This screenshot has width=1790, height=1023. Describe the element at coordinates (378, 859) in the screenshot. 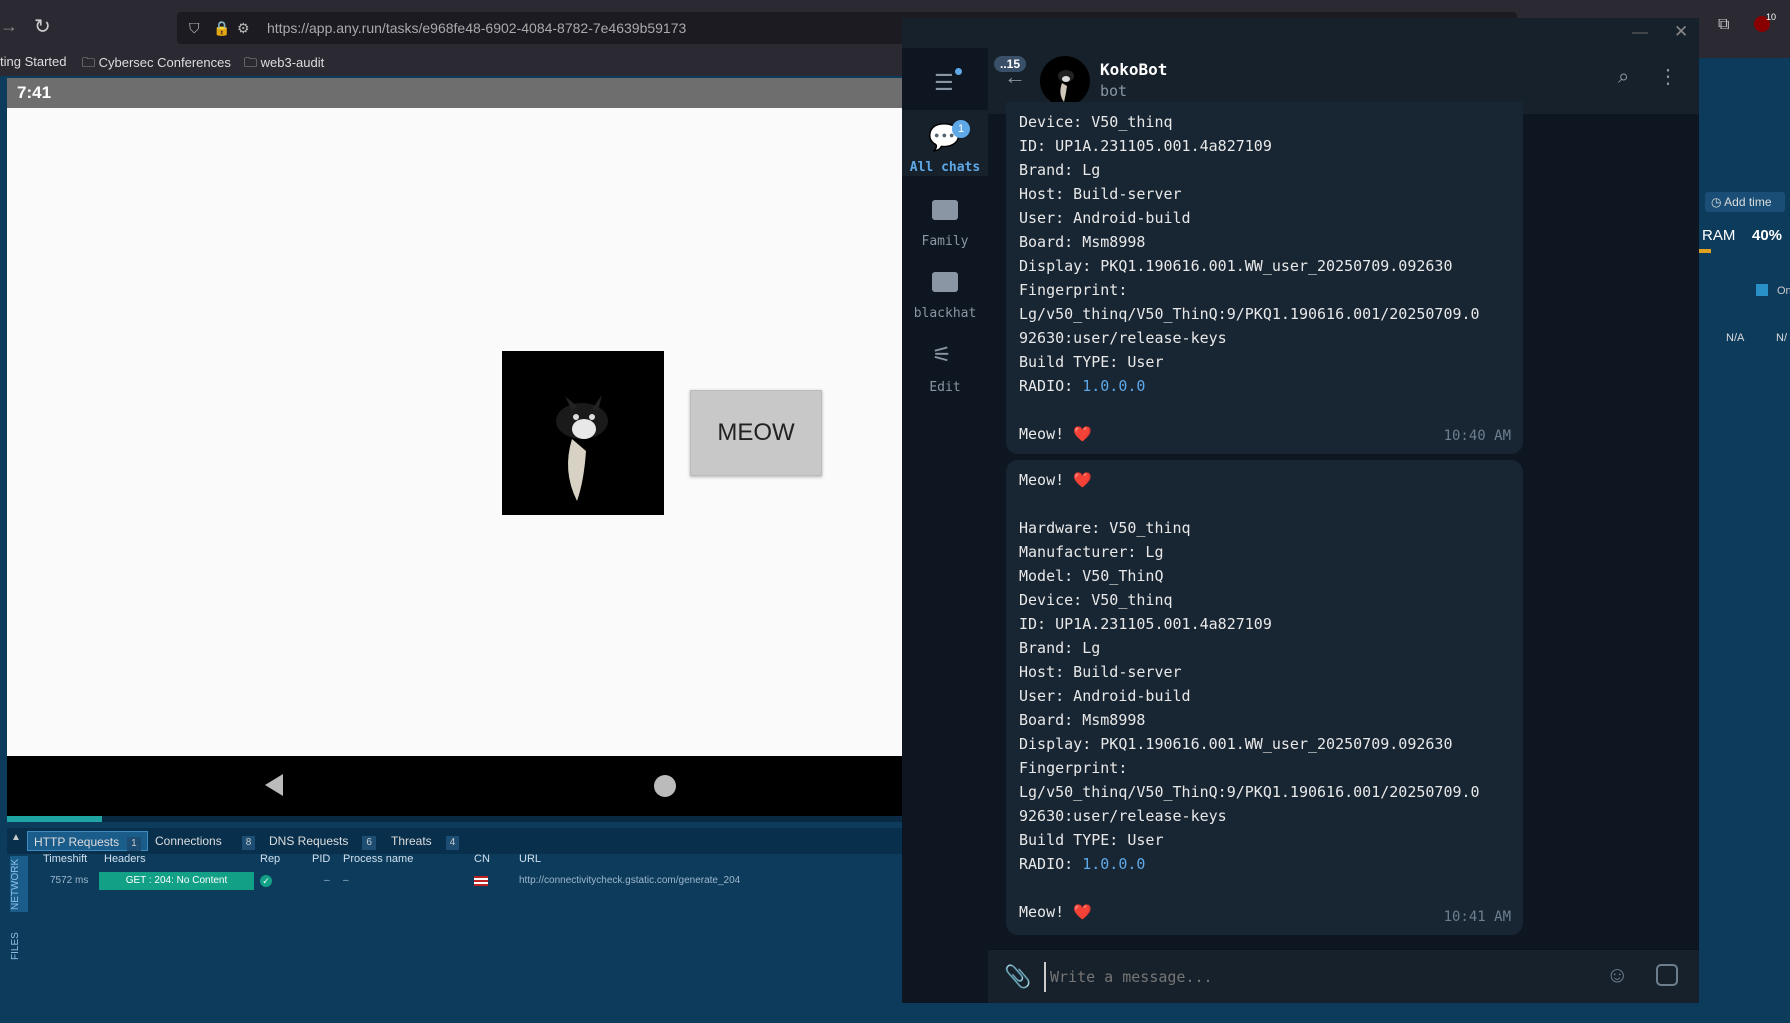

I see `col-process-name: Process name` at that location.